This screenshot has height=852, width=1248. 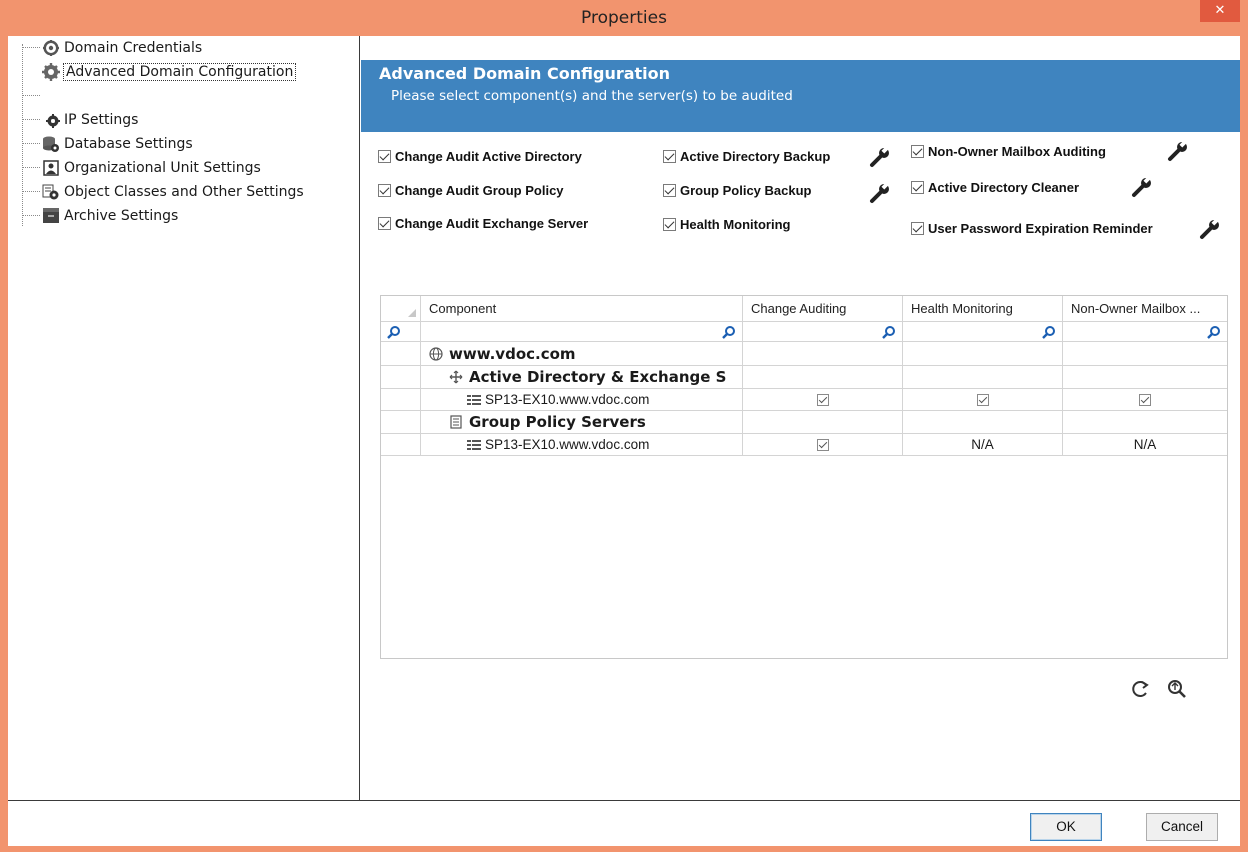 What do you see at coordinates (823, 309) in the screenshot?
I see `column-header-change-auditing: Change Auditing` at bounding box center [823, 309].